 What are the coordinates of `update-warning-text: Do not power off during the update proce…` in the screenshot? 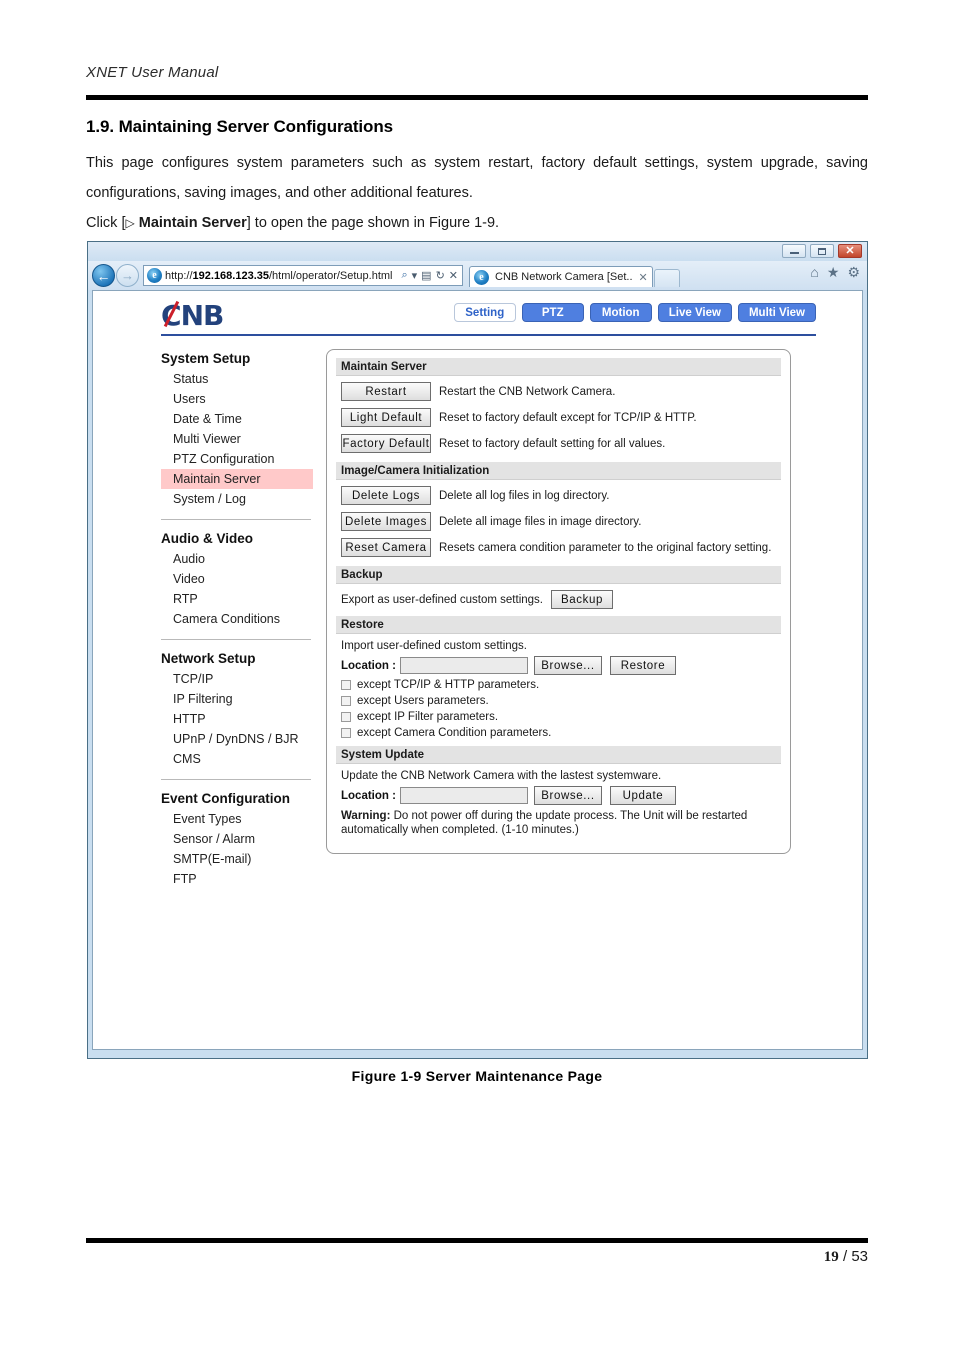 It's located at (544, 823).